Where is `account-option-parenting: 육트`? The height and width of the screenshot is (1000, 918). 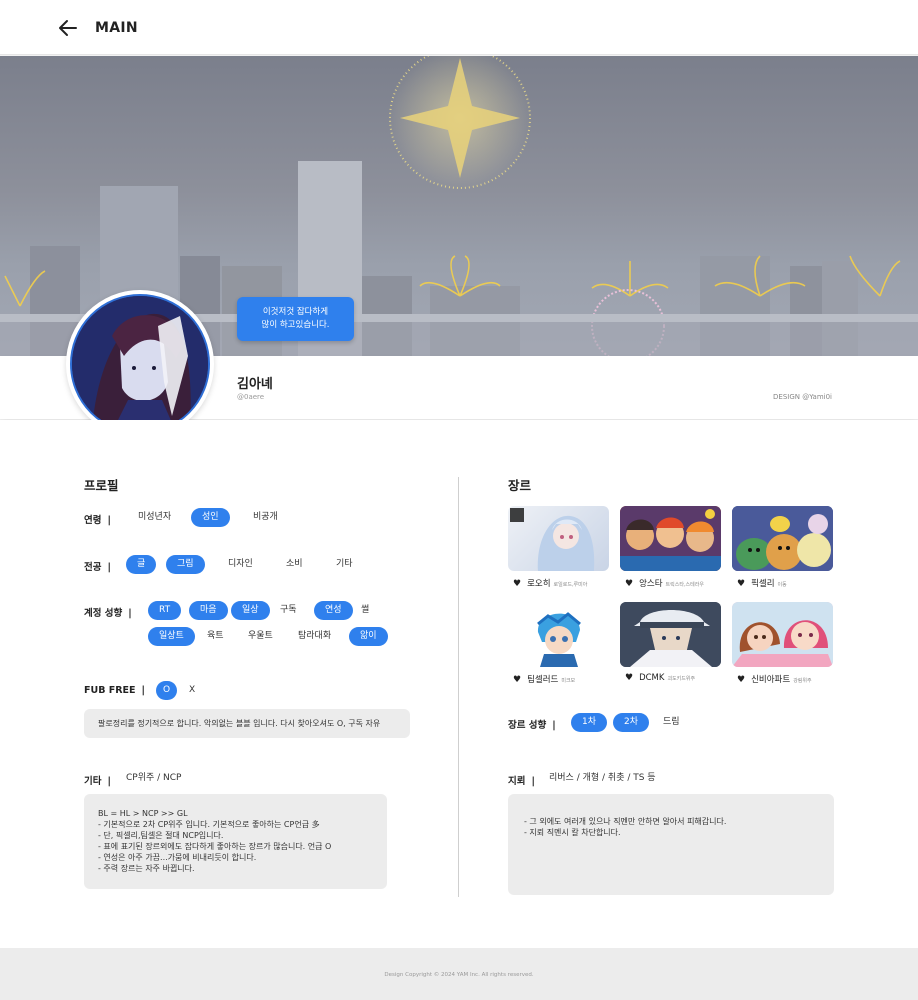
account-option-parenting: 육트 is located at coordinates (215, 636).